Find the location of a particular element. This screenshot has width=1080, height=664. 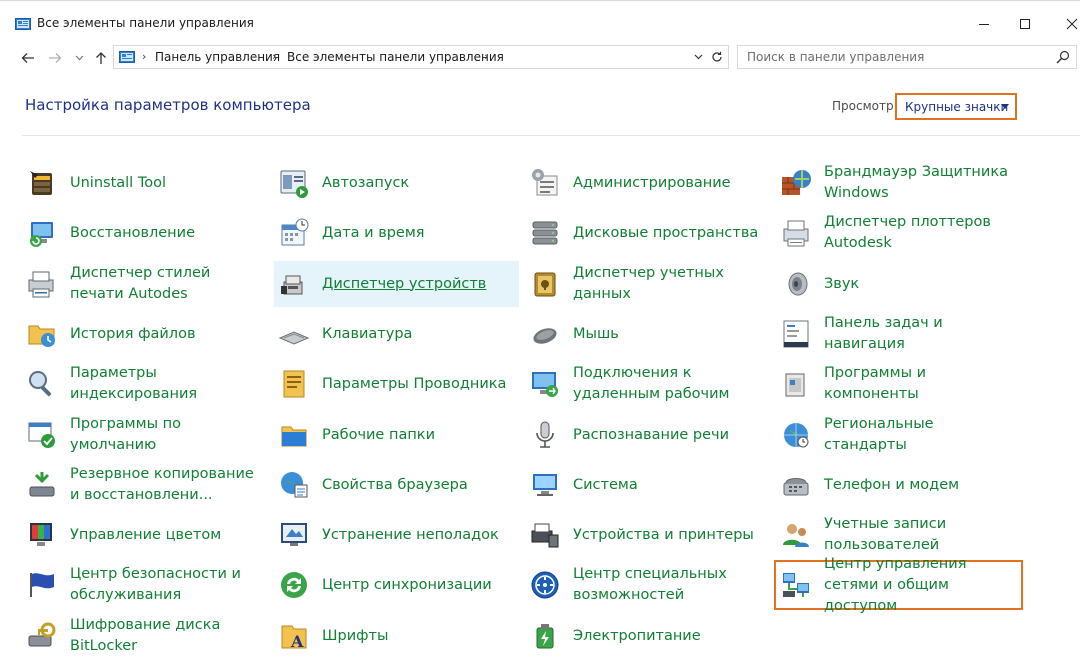

control-panel-item-label: Свойства браузера is located at coordinates (420, 485).